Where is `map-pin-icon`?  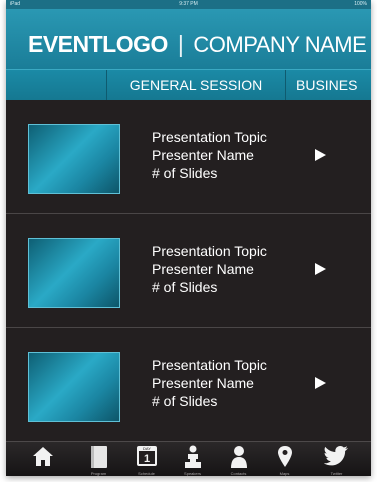 map-pin-icon is located at coordinates (284, 456).